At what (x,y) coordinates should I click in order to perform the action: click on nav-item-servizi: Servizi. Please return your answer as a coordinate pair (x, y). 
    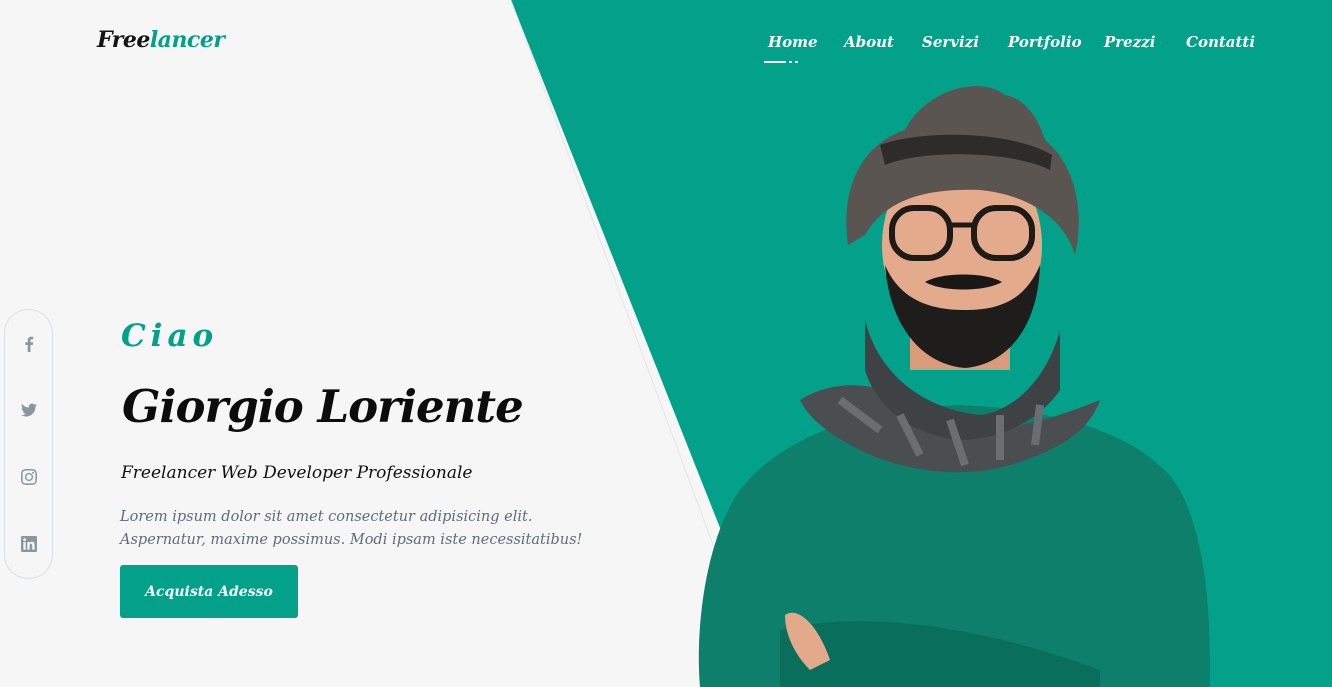
    Looking at the image, I should click on (950, 42).